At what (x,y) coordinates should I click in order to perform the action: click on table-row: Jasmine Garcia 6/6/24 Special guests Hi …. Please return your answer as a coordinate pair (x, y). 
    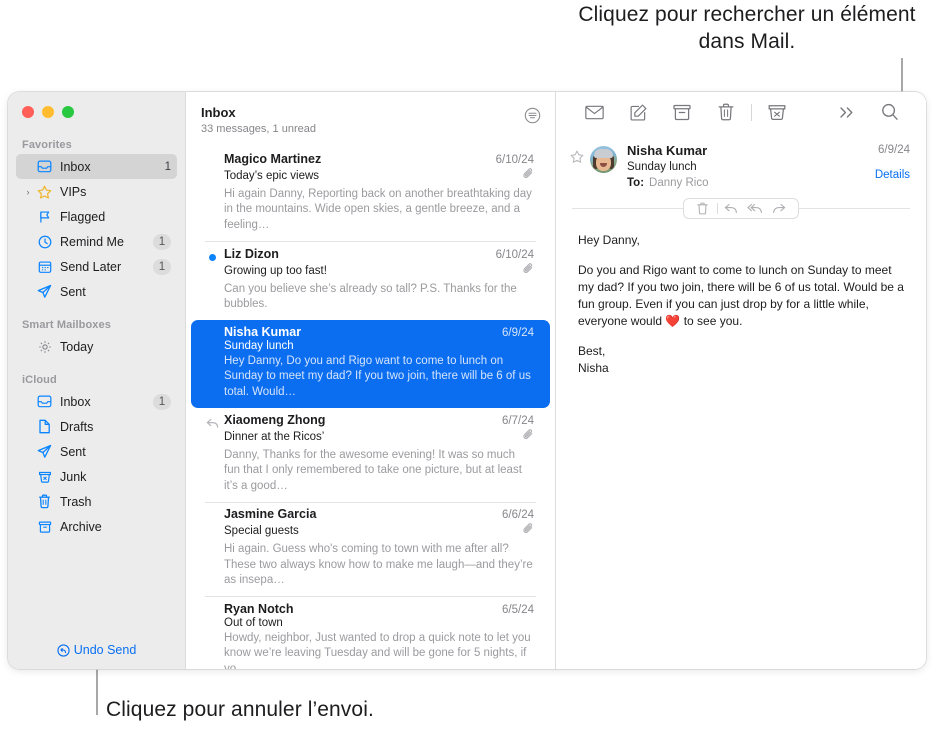
    Looking at the image, I should click on (370, 549).